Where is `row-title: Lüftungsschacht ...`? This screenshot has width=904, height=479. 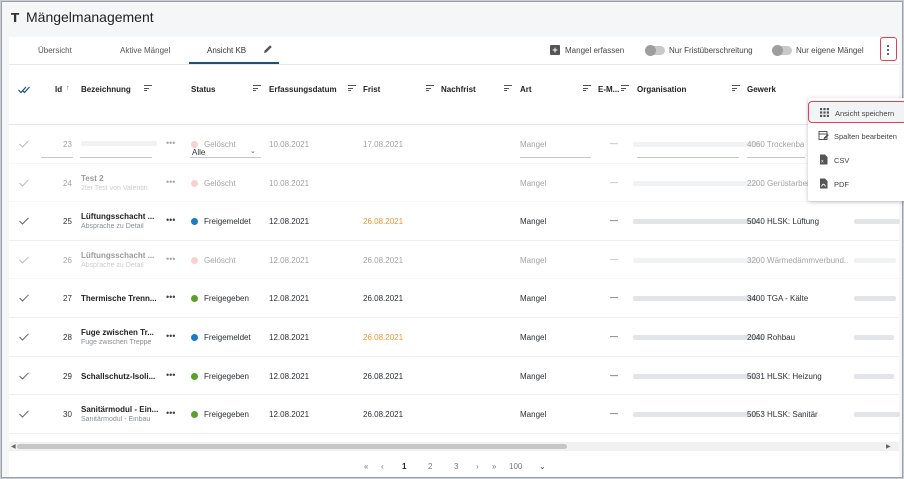
row-title: Lüftungsschacht ... is located at coordinates (118, 217).